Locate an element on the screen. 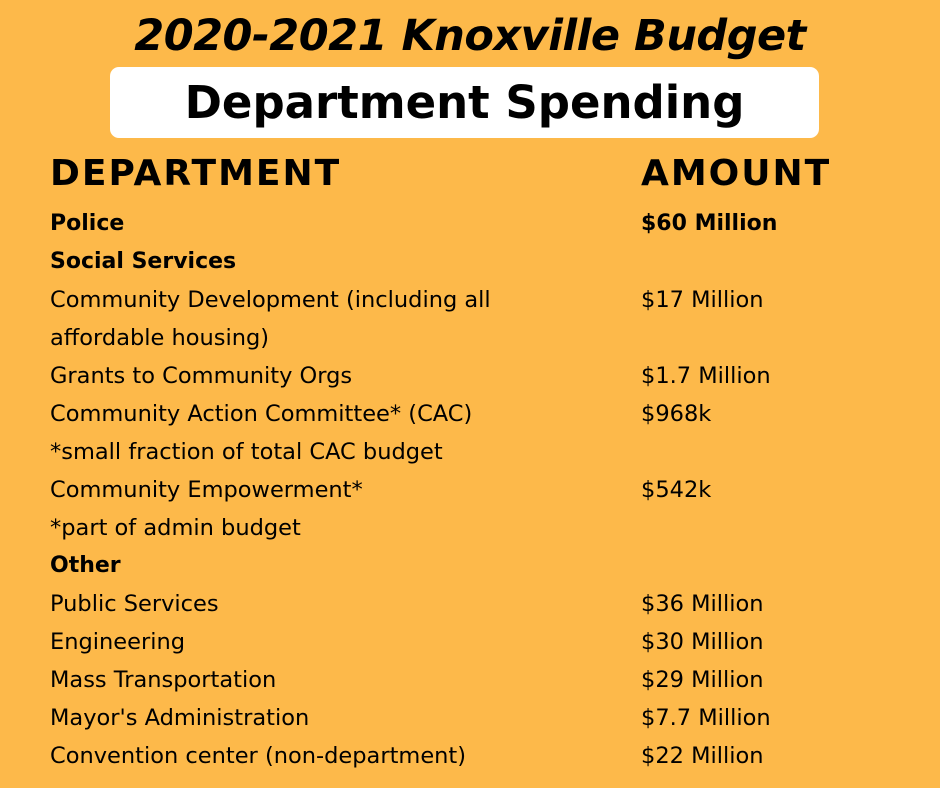  table-row: Community Empowerment* $542k is located at coordinates (470, 490).